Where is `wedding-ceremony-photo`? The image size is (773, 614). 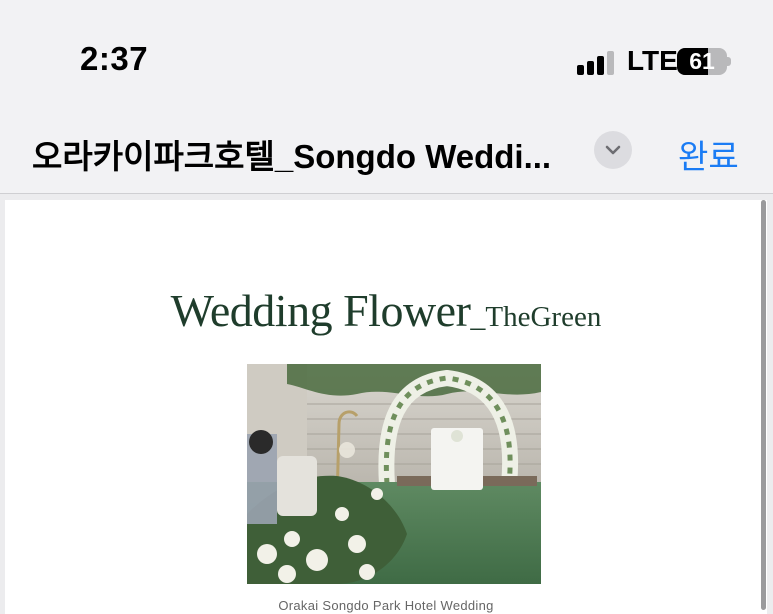
wedding-ceremony-photo is located at coordinates (394, 474).